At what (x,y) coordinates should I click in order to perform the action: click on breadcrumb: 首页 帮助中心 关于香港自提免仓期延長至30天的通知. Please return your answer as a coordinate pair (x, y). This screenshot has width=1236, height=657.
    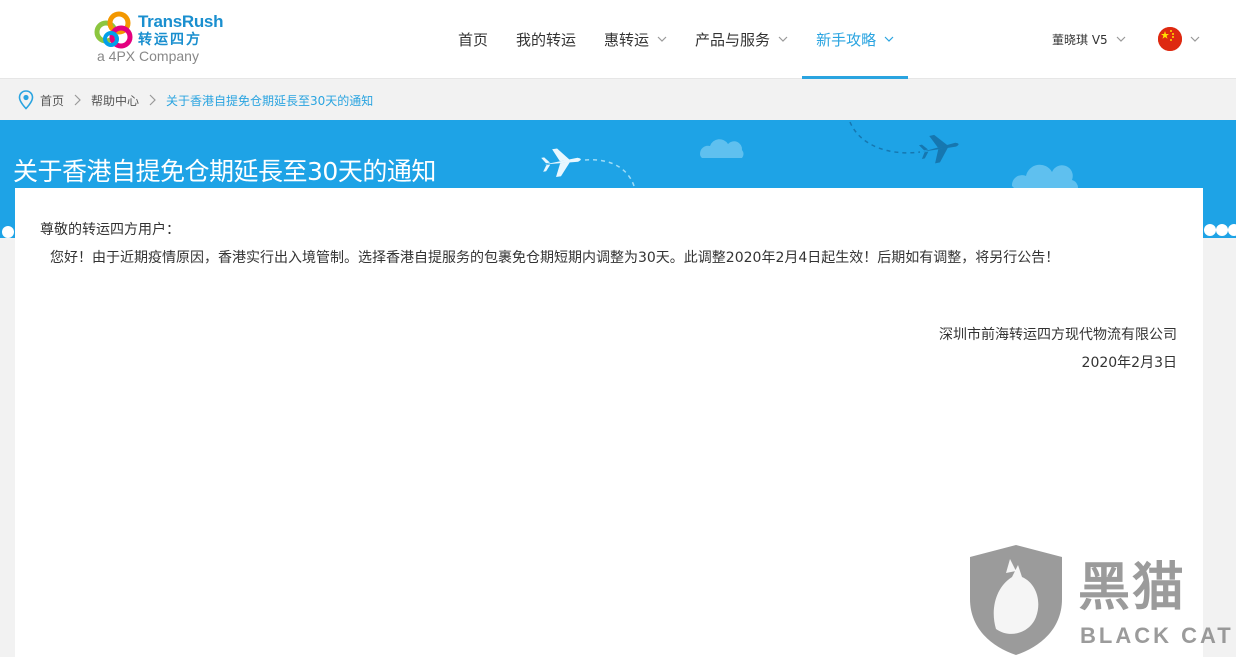
    Looking at the image, I should click on (195, 100).